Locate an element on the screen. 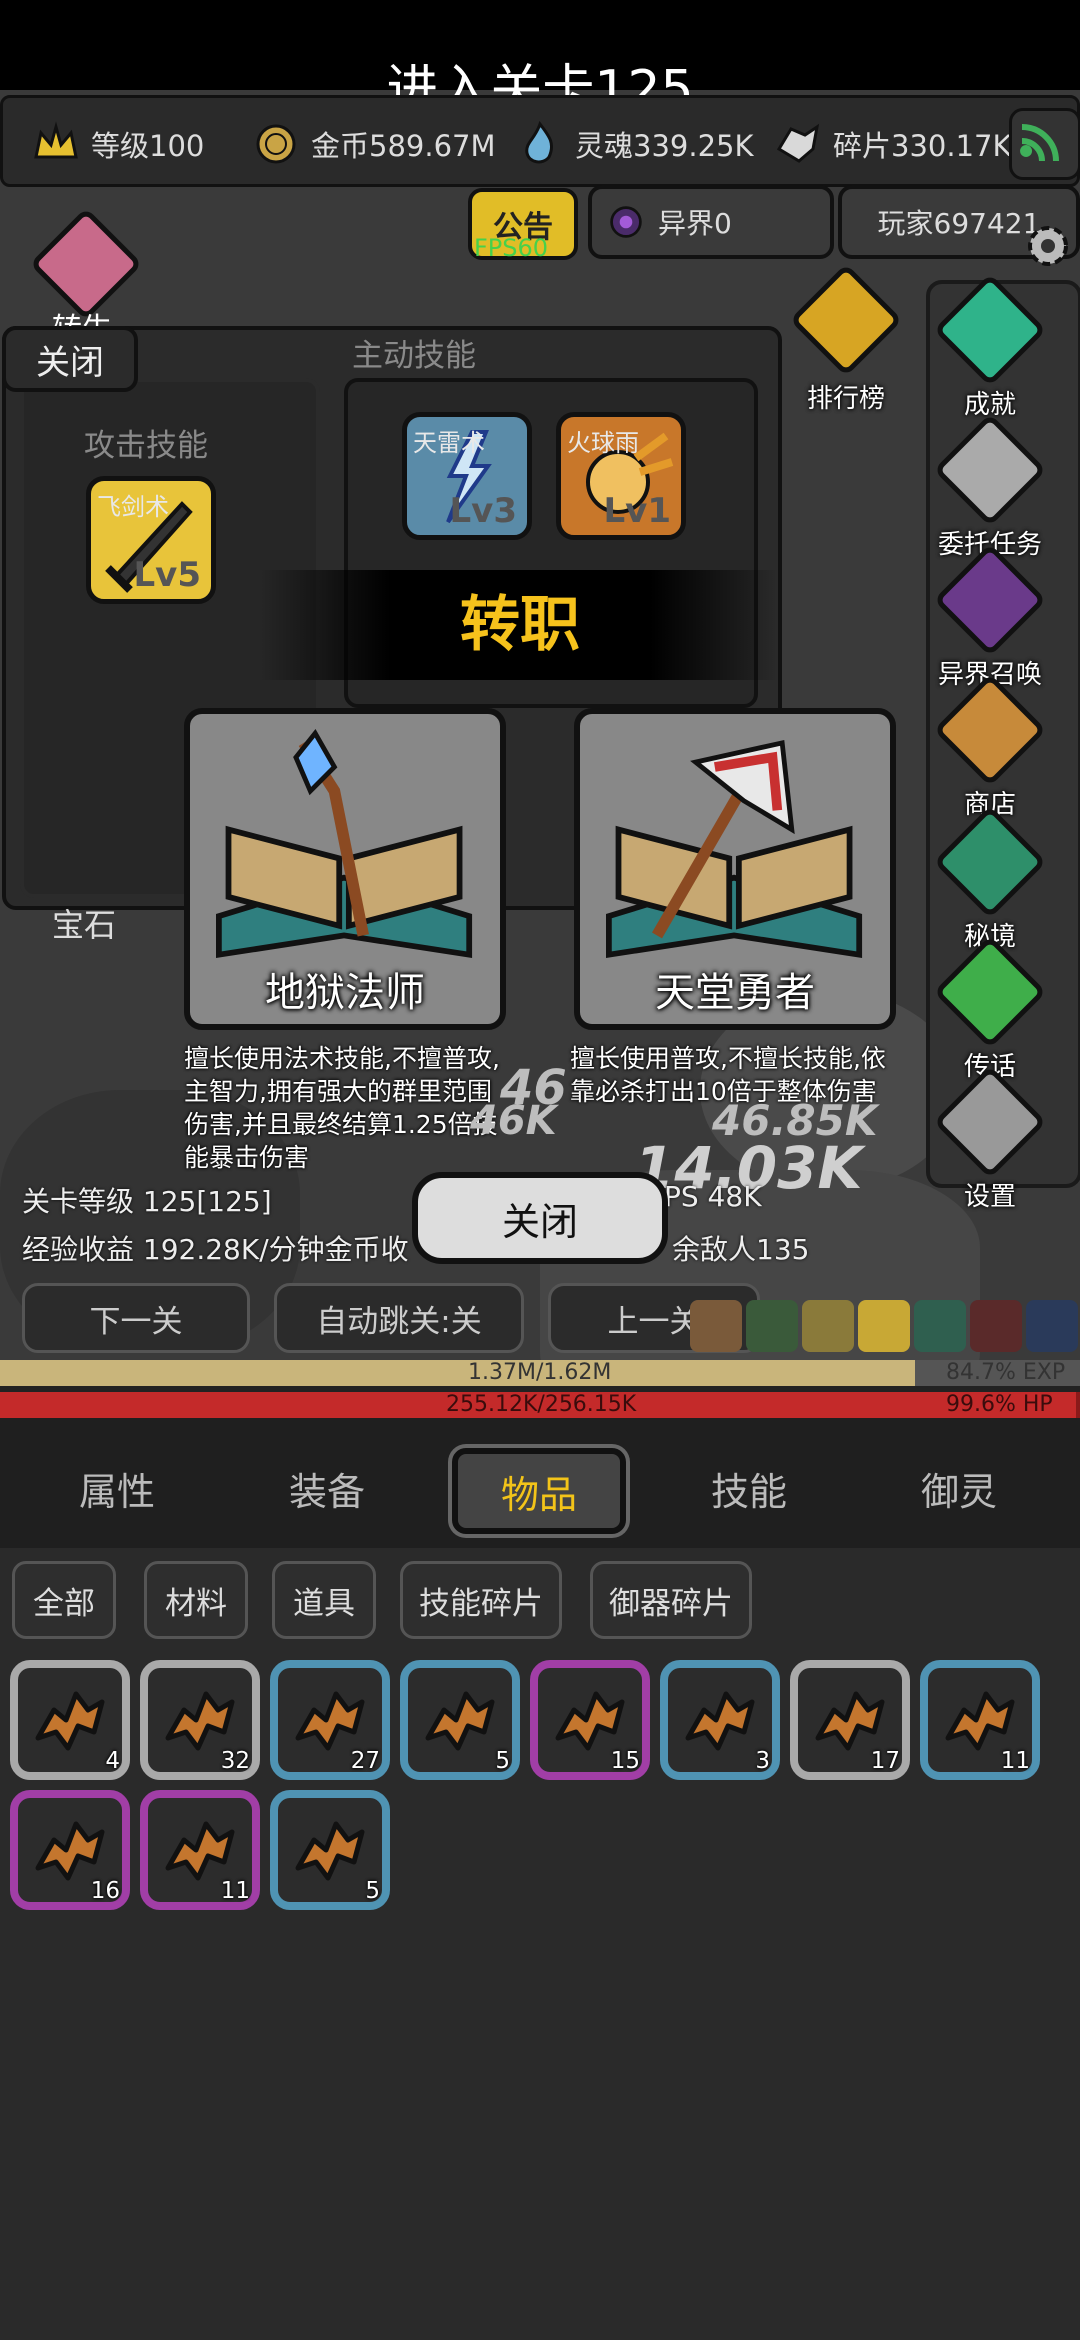 This screenshot has height=2340, width=1080. item-count: 15 is located at coordinates (625, 1761).